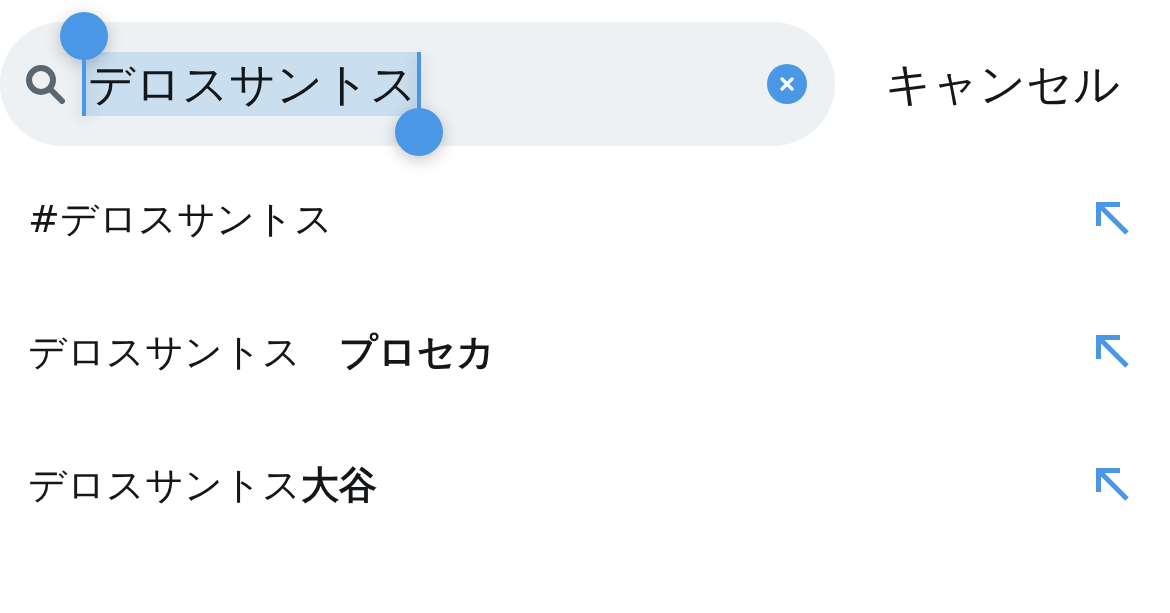 Image resolution: width=1170 pixels, height=613 pixels. I want to click on search-icon, so click(45, 84).